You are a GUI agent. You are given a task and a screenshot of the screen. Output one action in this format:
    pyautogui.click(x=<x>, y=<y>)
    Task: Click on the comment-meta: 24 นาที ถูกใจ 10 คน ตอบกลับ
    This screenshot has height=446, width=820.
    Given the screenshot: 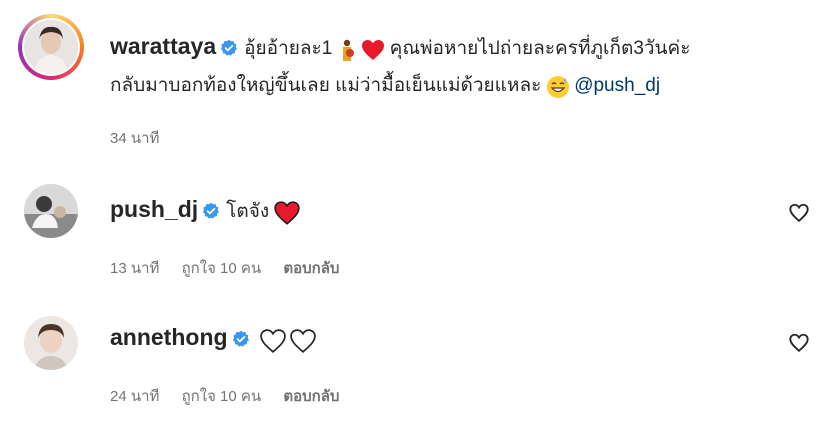 What is the action you would take?
    pyautogui.click(x=233, y=396)
    